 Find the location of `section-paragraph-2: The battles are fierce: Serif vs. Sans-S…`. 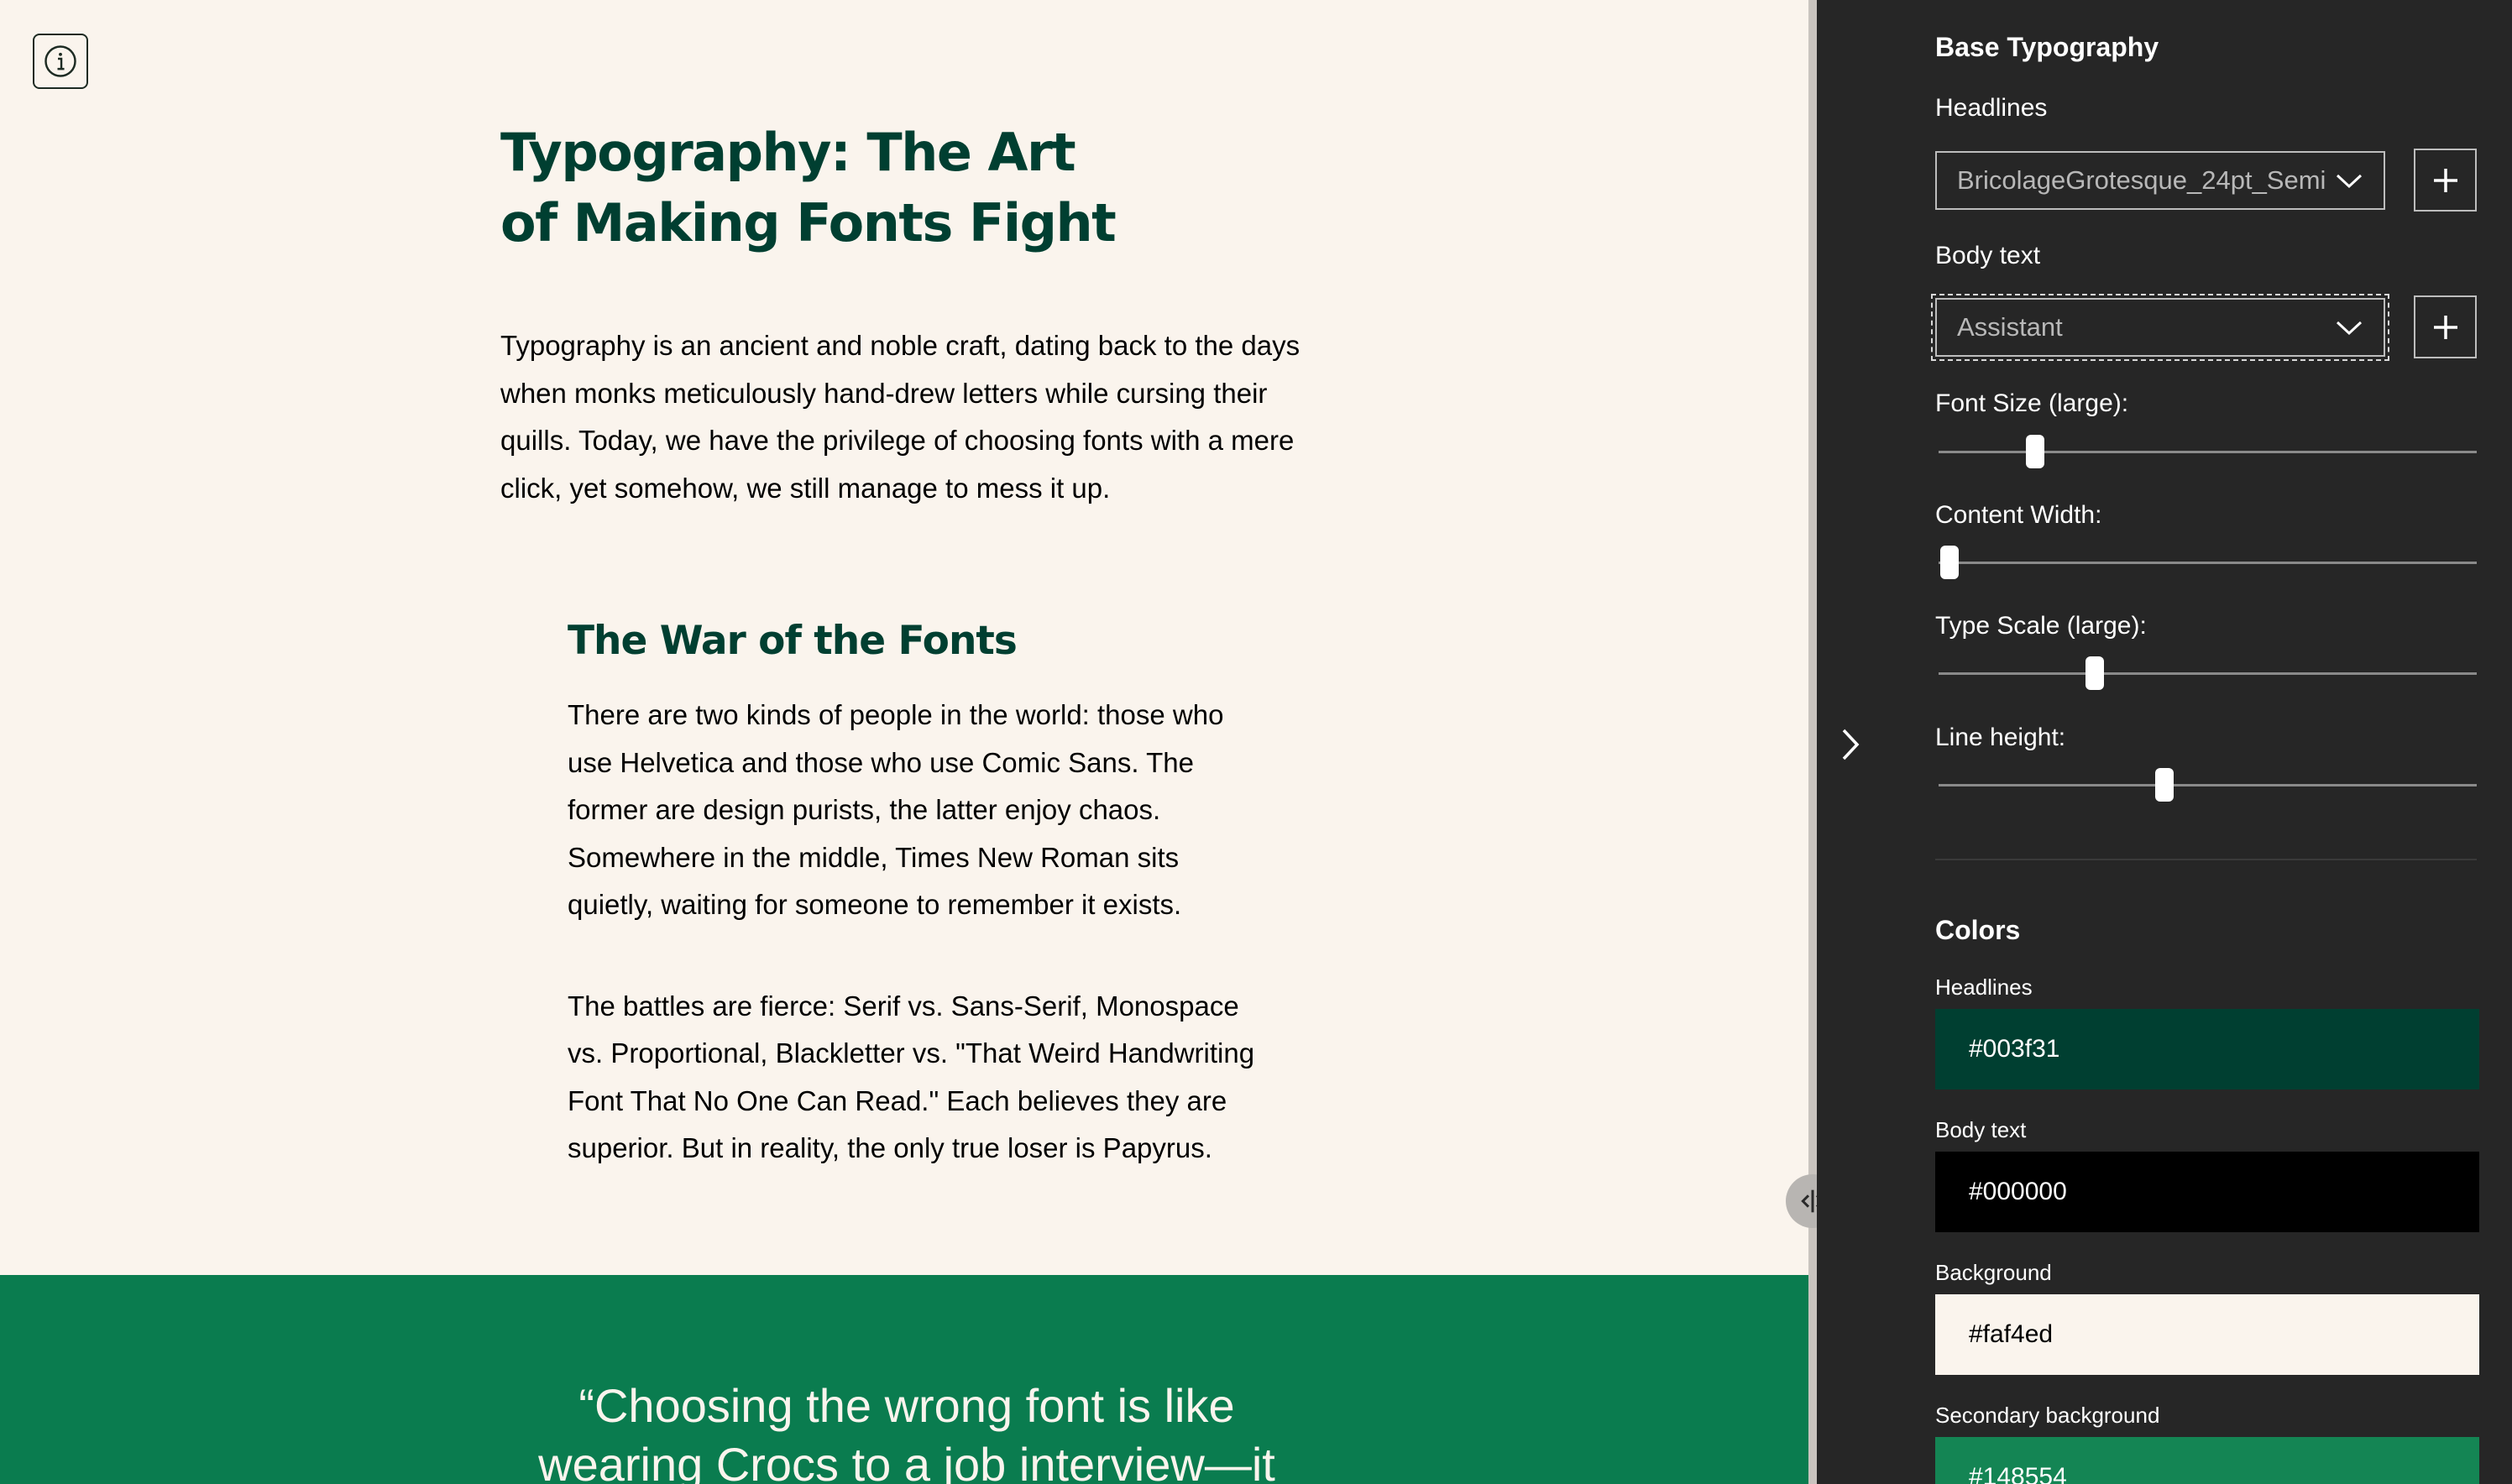

section-paragraph-2: The battles are fierce: Serif vs. Sans-S… is located at coordinates (911, 1077).